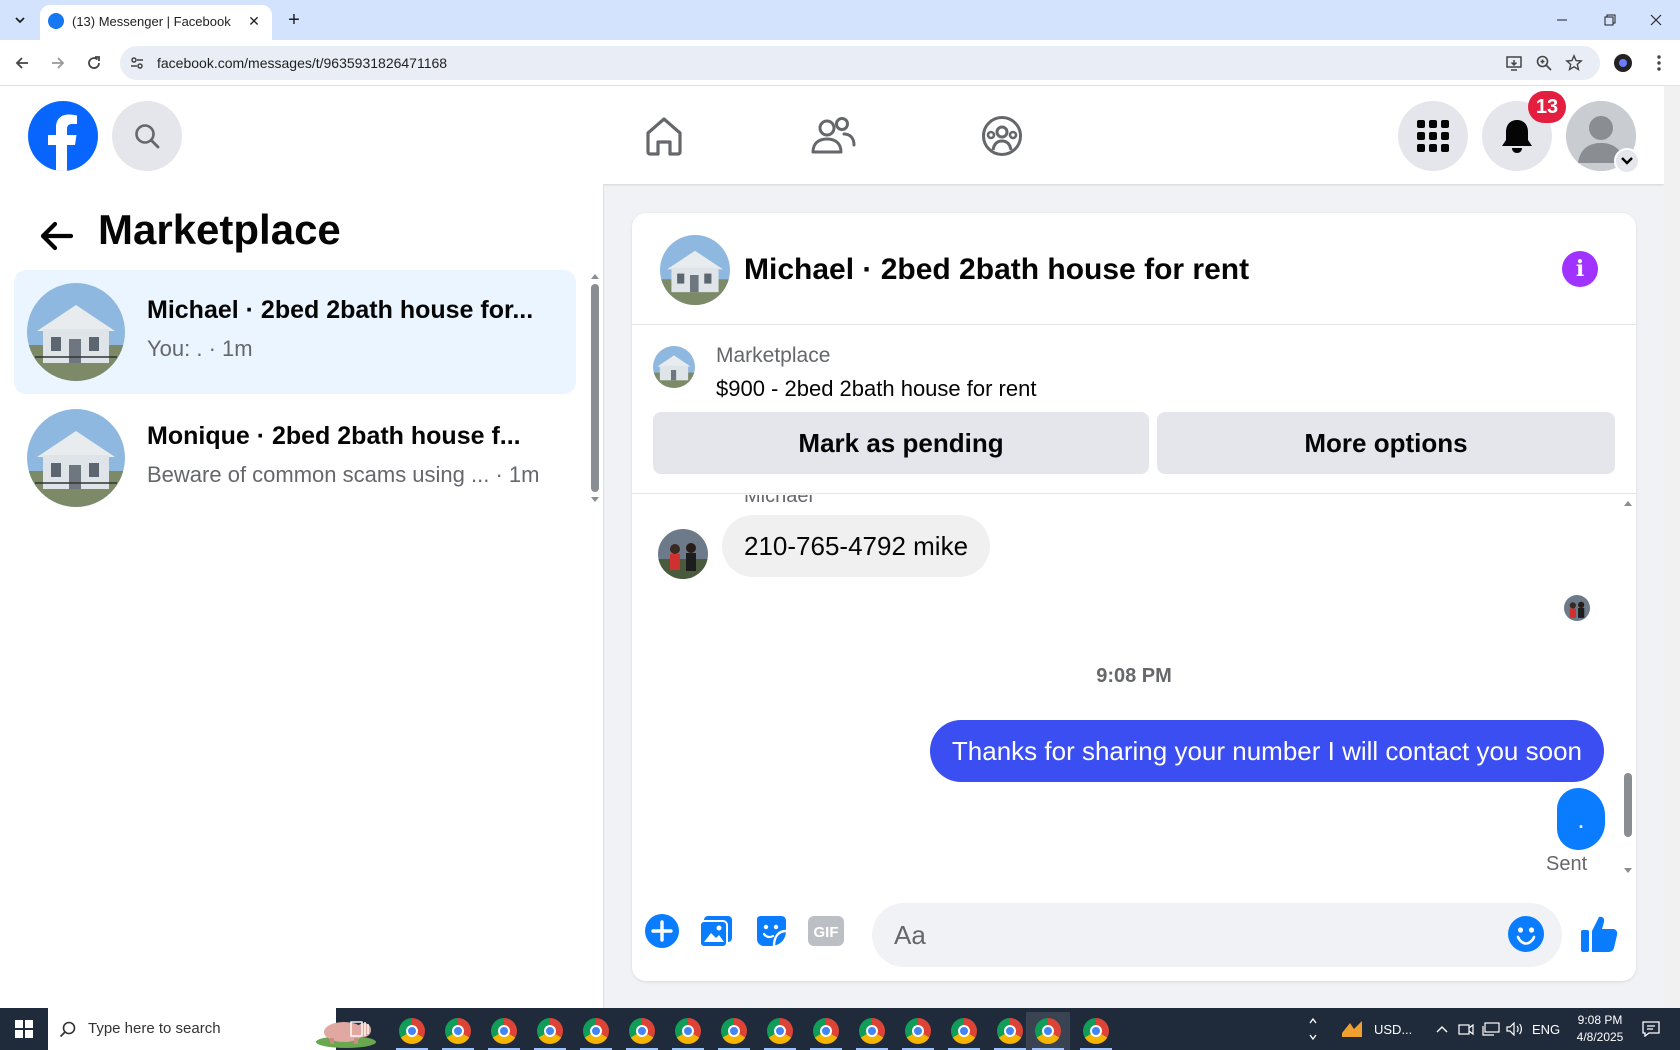 This screenshot has height=1050, width=1680. I want to click on arrow-left-icon, so click(21, 63).